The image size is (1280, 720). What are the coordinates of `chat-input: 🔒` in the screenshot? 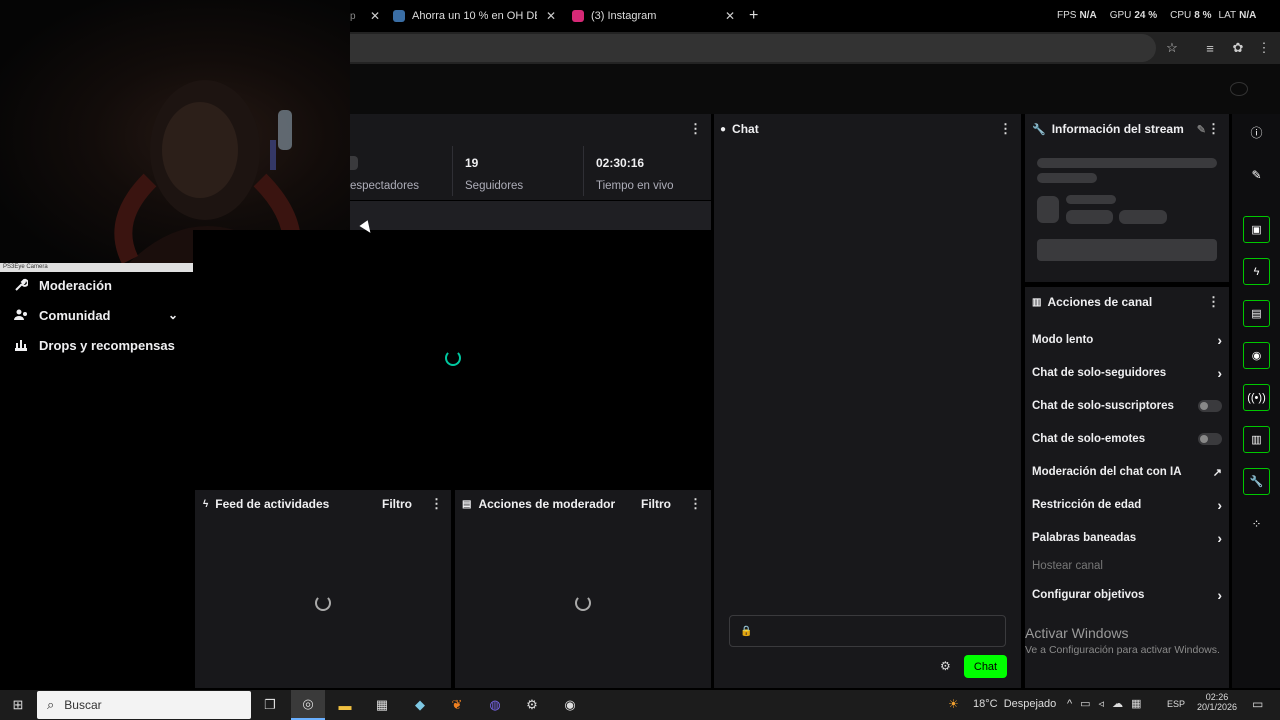 It's located at (867, 631).